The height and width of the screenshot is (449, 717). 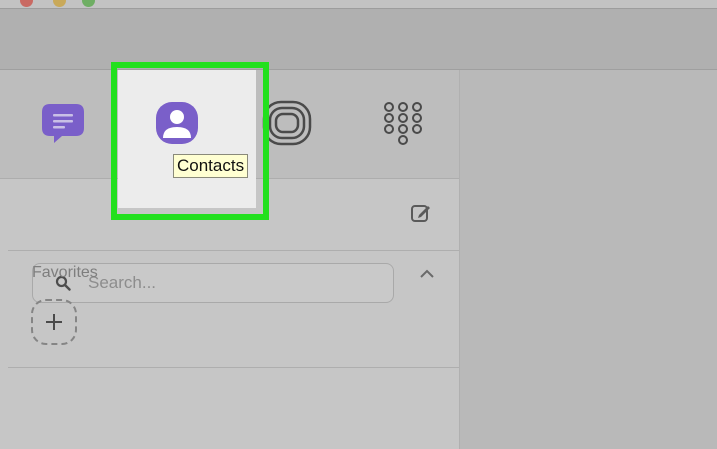 What do you see at coordinates (358, 39) in the screenshot?
I see `window-toolbar` at bounding box center [358, 39].